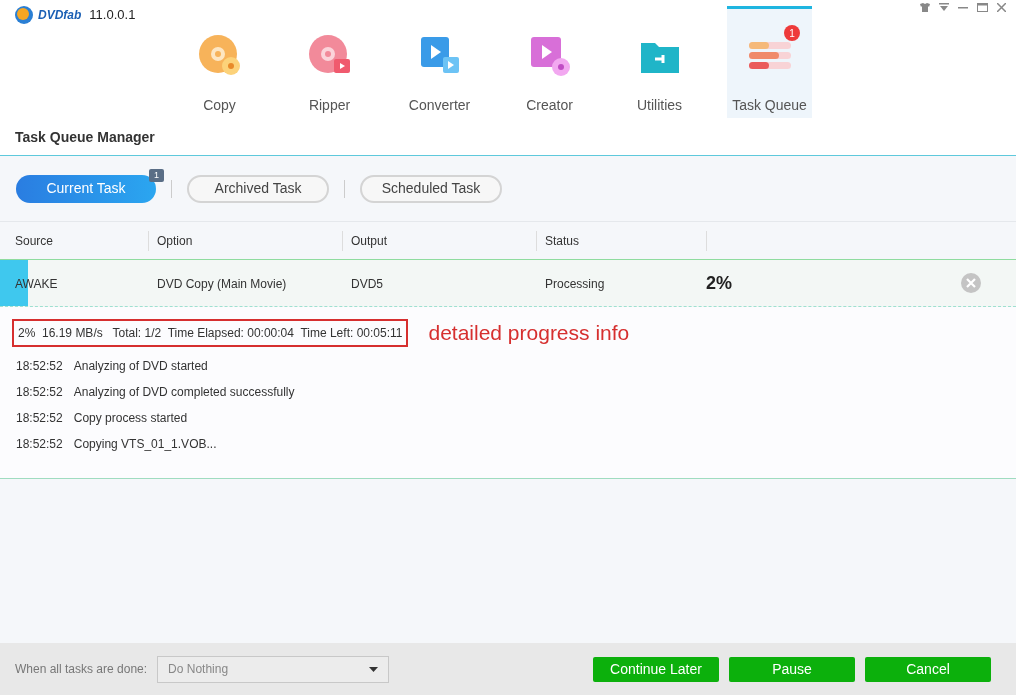  What do you see at coordinates (222, 284) in the screenshot?
I see `table-cell: DVD Copy (Main Movie)` at bounding box center [222, 284].